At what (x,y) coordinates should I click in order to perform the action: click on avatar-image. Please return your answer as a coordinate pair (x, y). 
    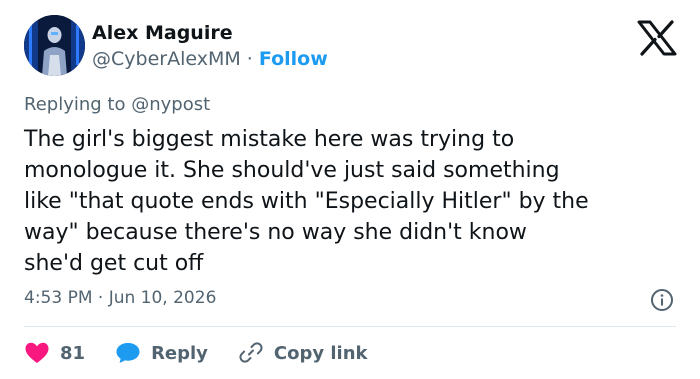
    Looking at the image, I should click on (54, 45).